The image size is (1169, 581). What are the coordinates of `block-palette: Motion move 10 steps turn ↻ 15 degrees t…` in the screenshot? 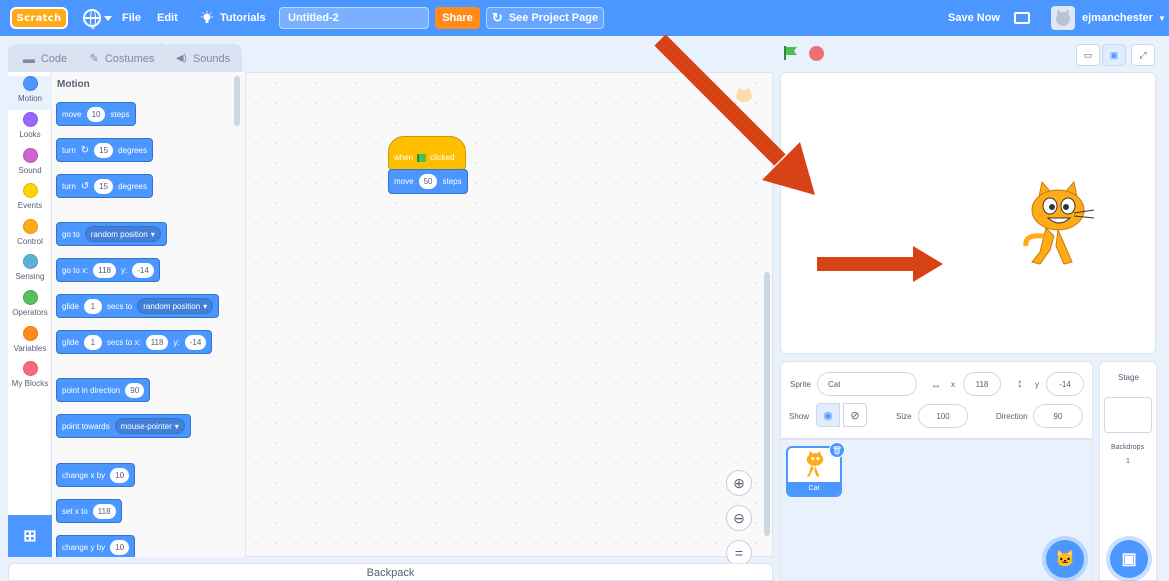 It's located at (149, 314).